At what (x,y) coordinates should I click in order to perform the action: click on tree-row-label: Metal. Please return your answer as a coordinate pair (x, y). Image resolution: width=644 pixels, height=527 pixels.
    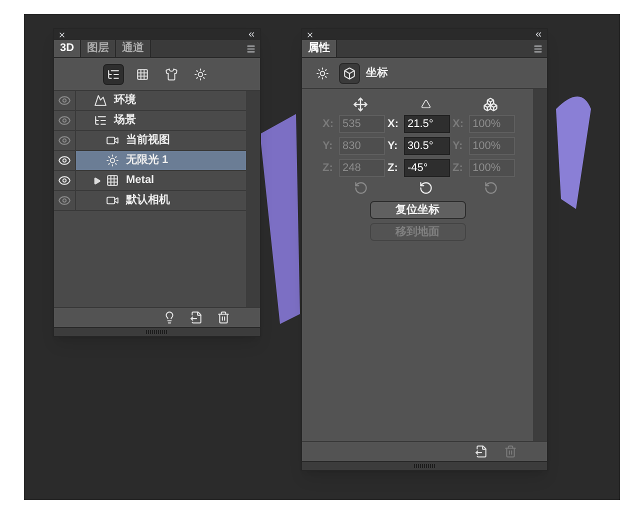
    Looking at the image, I should click on (140, 180).